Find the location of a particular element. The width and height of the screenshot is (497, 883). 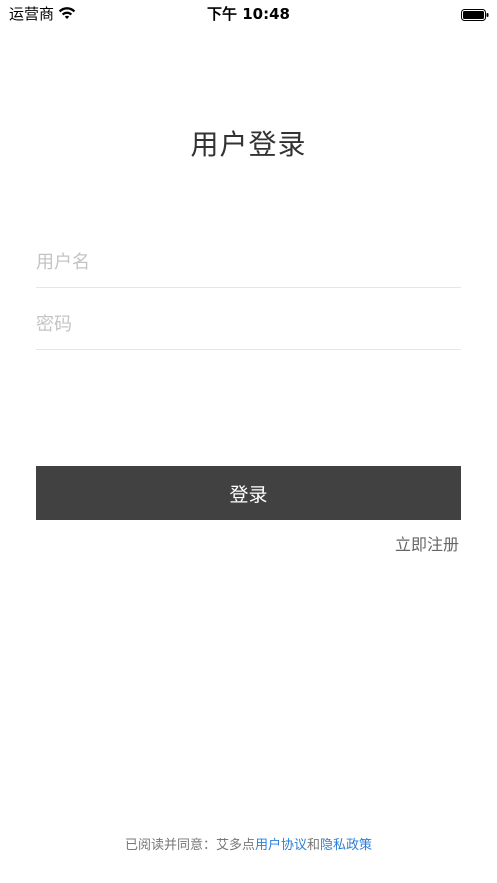

register-link: 立即注册 is located at coordinates (427, 543).